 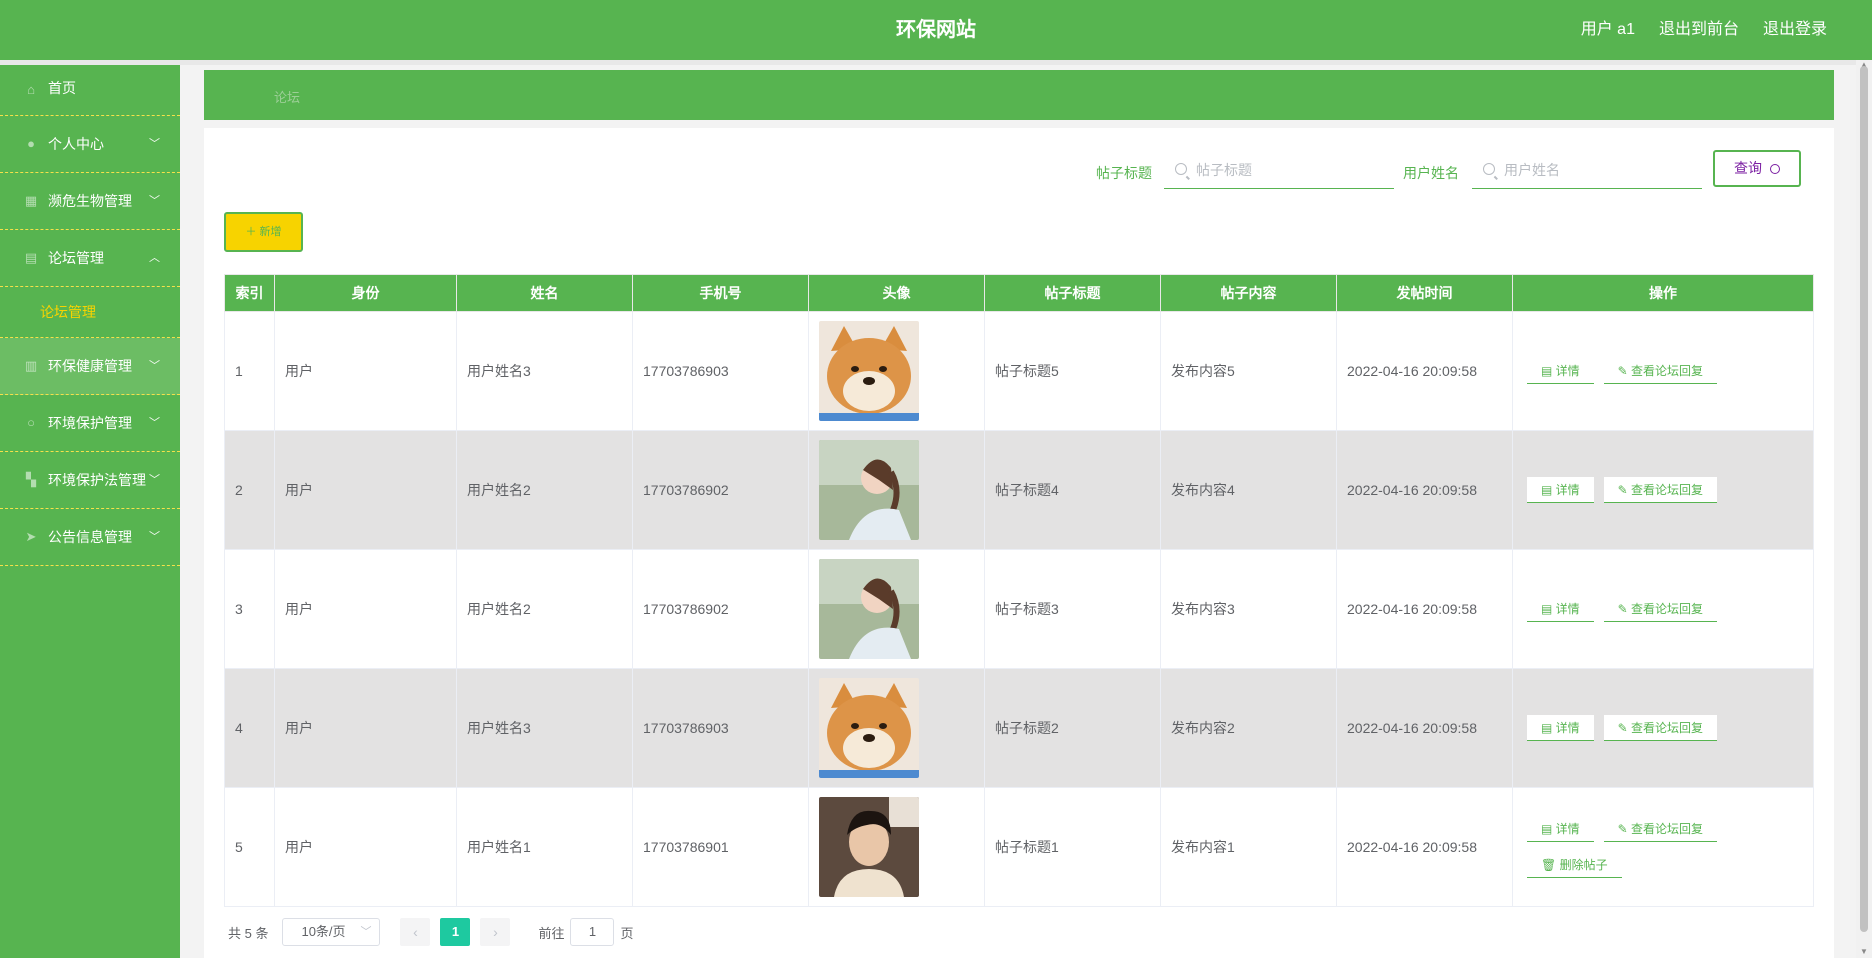 I want to click on cell-post-content: 发布内容3, so click(x=1248, y=609).